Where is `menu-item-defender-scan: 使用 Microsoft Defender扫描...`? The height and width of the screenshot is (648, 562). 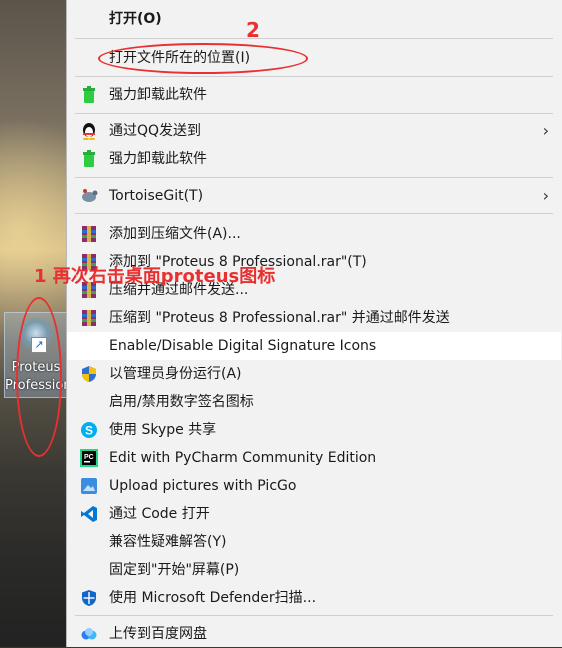 menu-item-defender-scan: 使用 Microsoft Defender扫描... is located at coordinates (314, 598).